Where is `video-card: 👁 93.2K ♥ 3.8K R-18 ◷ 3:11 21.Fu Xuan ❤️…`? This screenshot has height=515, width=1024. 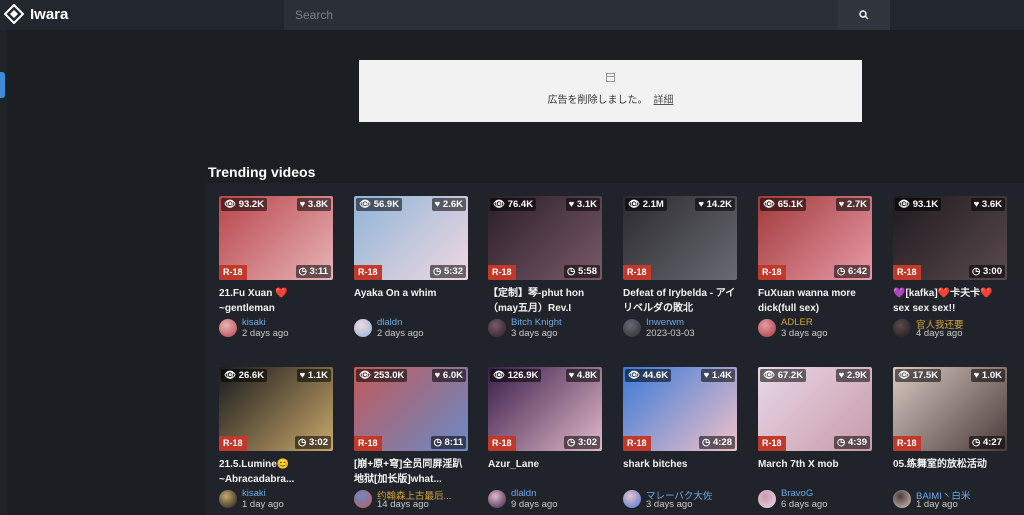
video-card: 👁 93.2K ♥ 3.8K R-18 ◷ 3:11 21.Fu Xuan ❤️… is located at coordinates (276, 268).